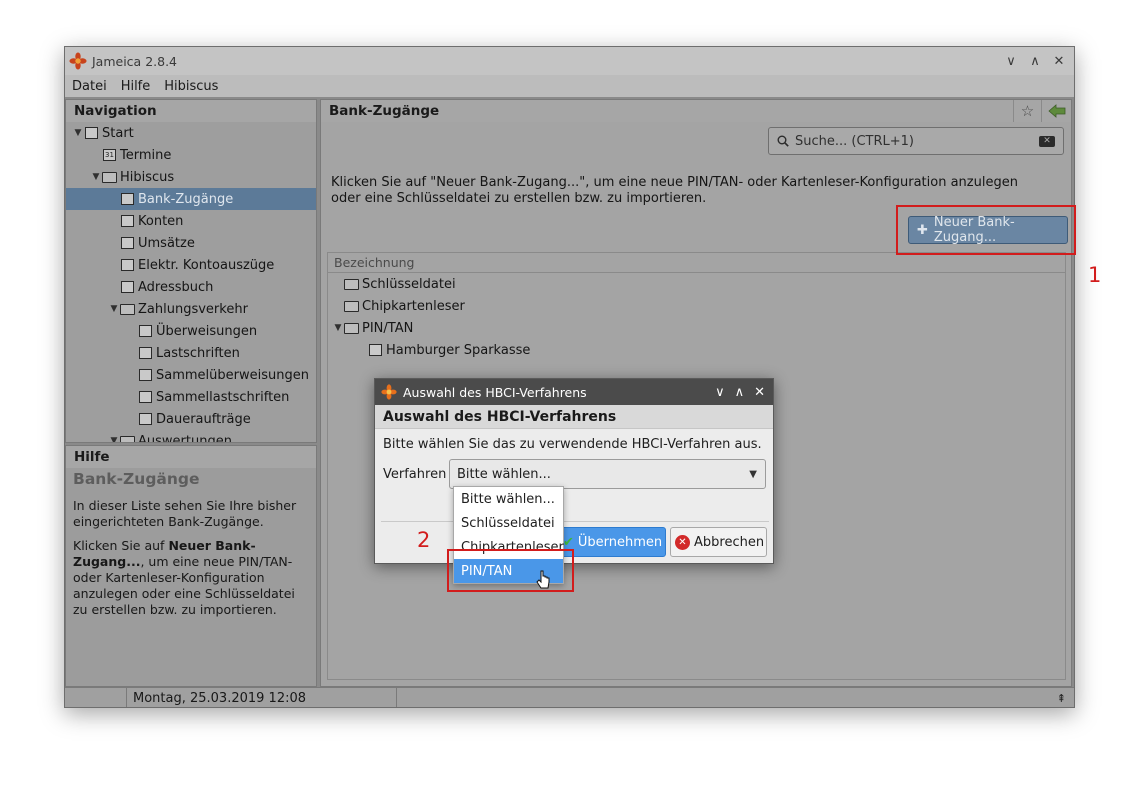 Image resolution: width=1139 pixels, height=791 pixels. What do you see at coordinates (191, 309) in the screenshot?
I see `sidebar-item-zahlungsverkehr: ▼ Zahlungsverkehr` at bounding box center [191, 309].